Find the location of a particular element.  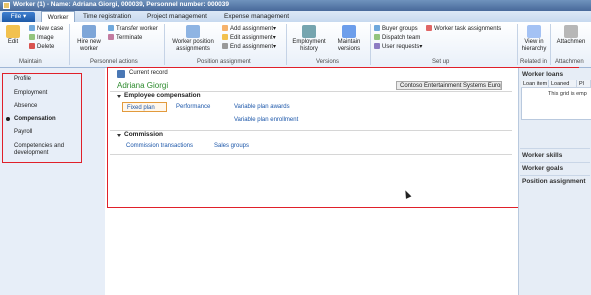

versions-label: versions is located at coordinates (349, 48).